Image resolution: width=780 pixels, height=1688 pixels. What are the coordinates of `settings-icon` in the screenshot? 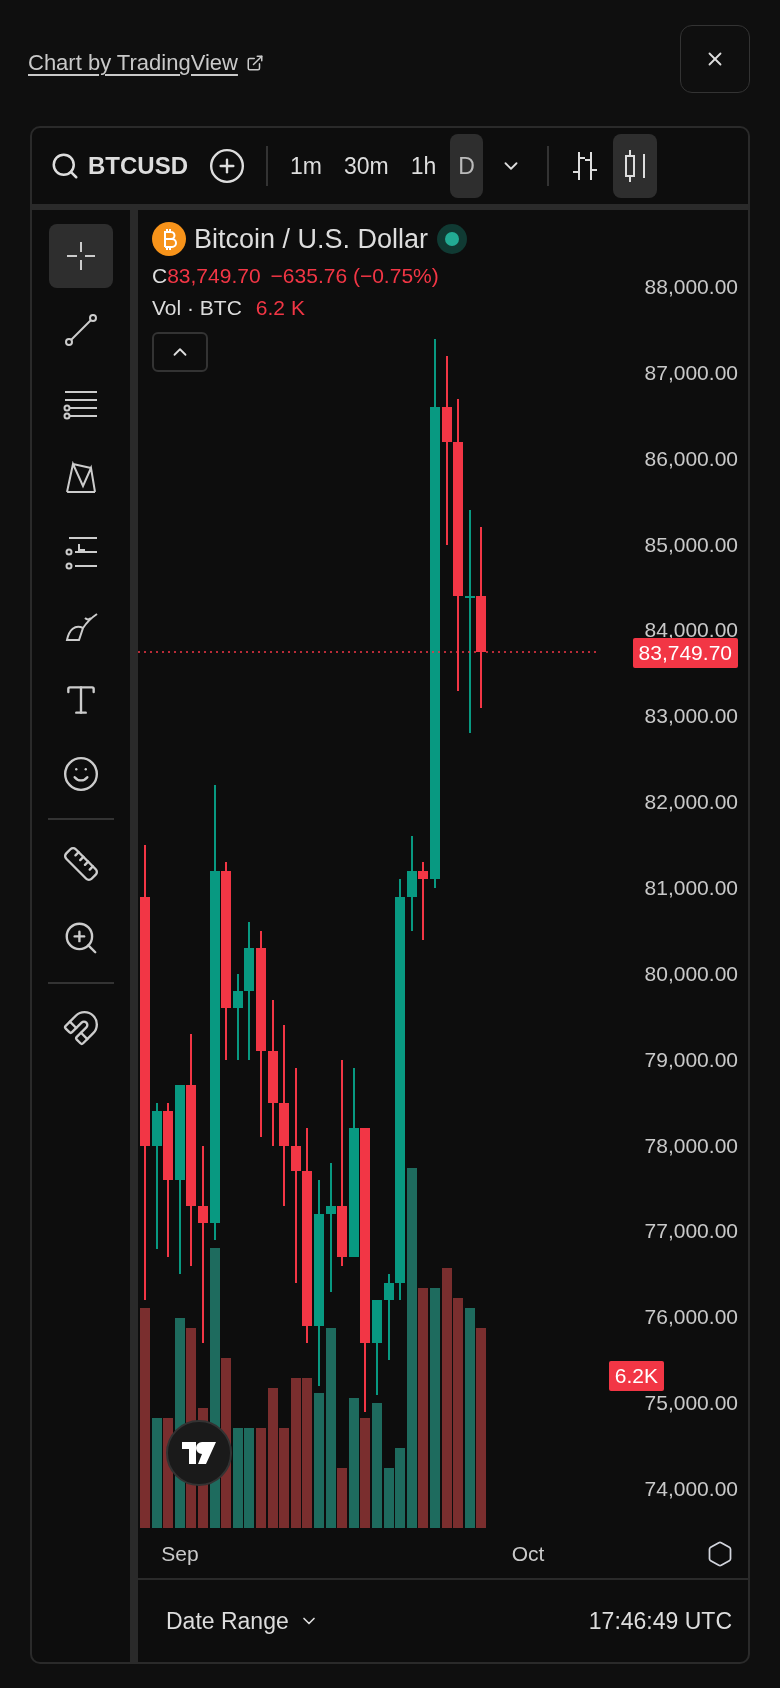 It's located at (720, 1554).